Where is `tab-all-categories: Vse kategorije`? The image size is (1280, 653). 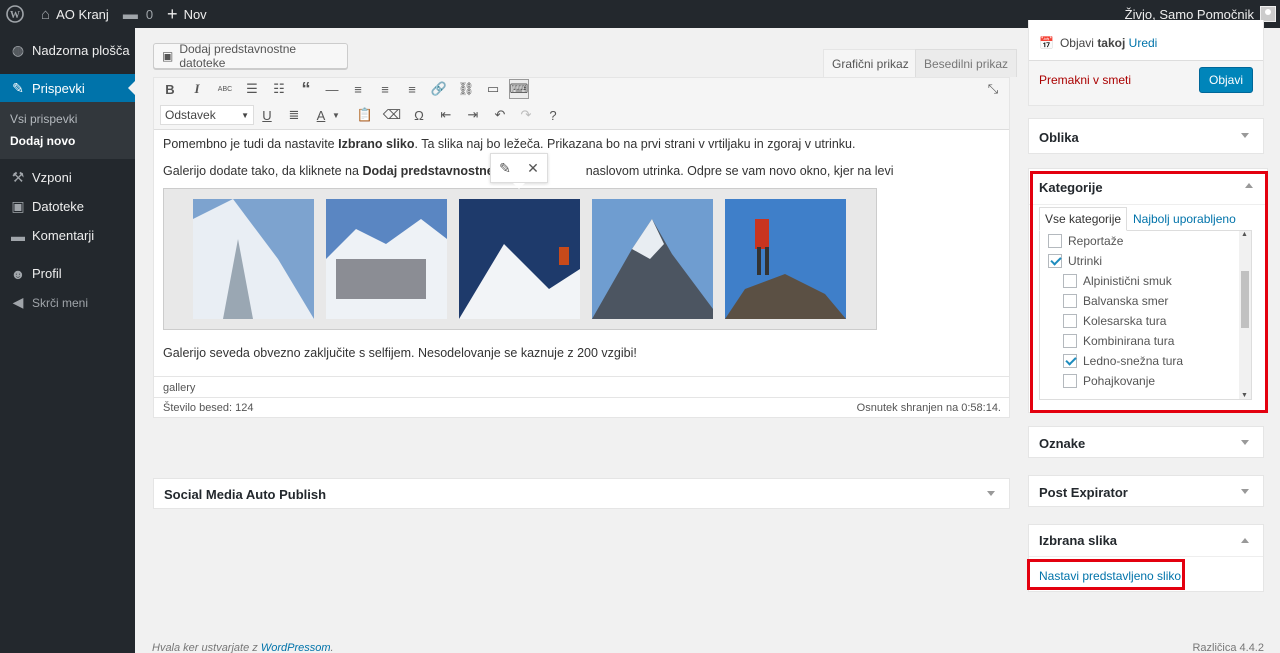 tab-all-categories: Vse kategorije is located at coordinates (1083, 219).